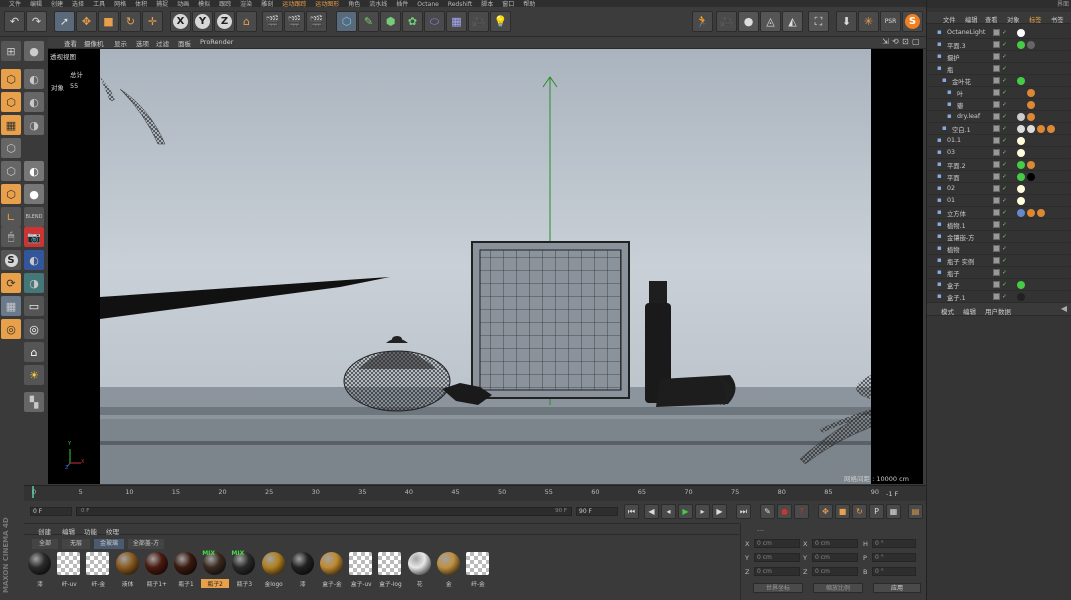 This screenshot has height=600, width=1071. I want to click on object-manager-tab: 编辑, so click(971, 19).